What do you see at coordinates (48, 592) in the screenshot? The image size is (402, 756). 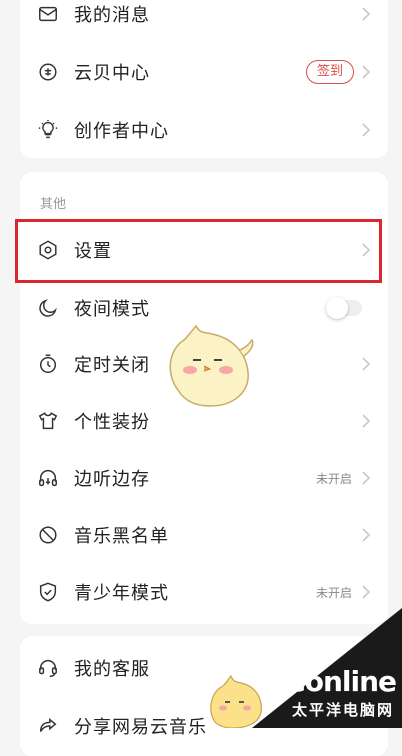 I see `shield-icon` at bounding box center [48, 592].